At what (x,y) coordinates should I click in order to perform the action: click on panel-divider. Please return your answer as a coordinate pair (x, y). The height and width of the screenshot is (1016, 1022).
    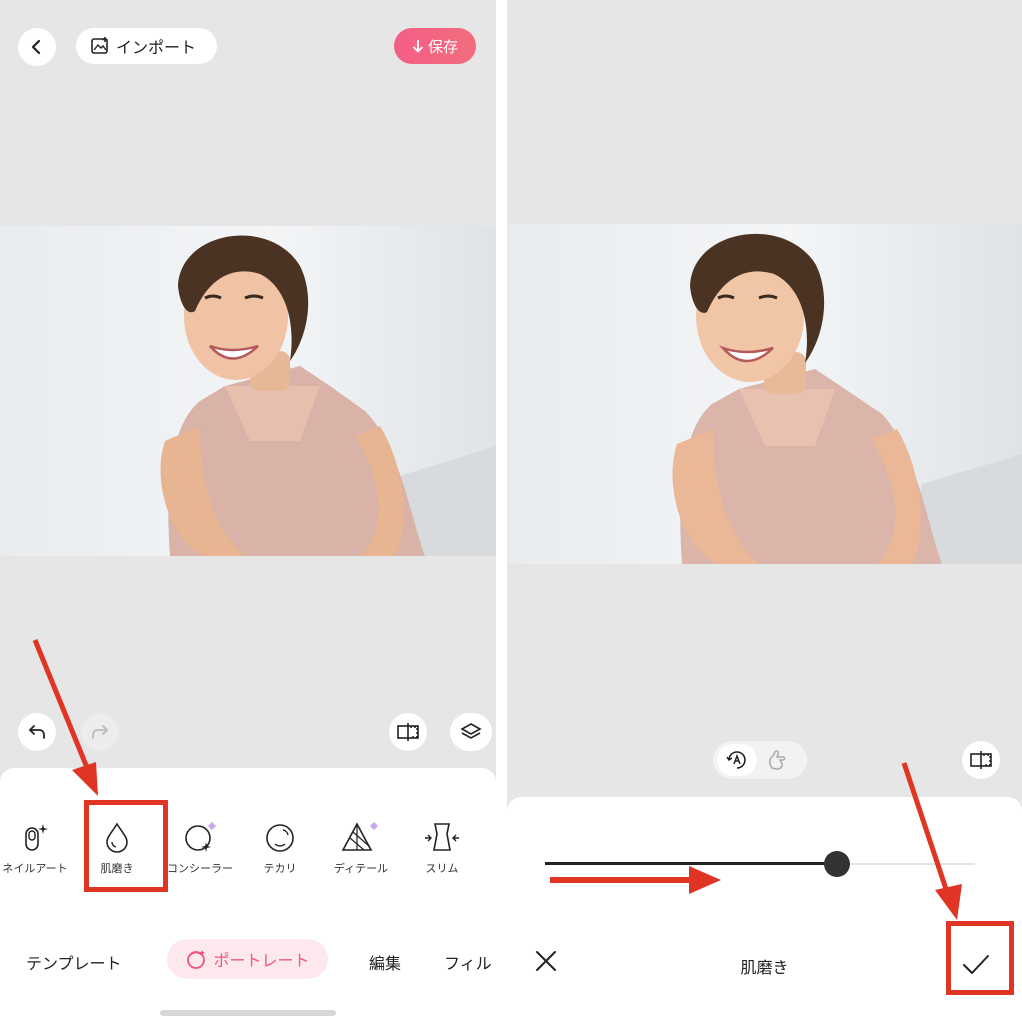
    Looking at the image, I should click on (501, 508).